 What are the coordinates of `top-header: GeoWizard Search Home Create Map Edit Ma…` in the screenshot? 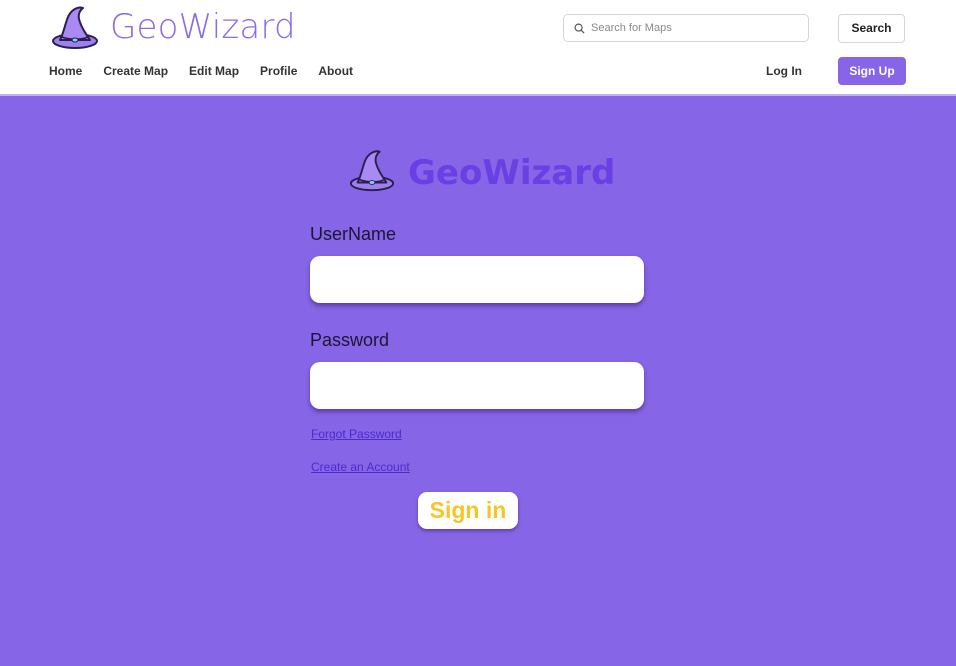 It's located at (478, 48).